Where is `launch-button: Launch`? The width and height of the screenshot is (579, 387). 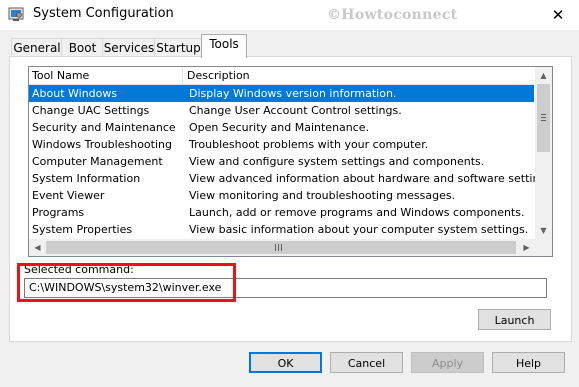
launch-button: Launch is located at coordinates (514, 319).